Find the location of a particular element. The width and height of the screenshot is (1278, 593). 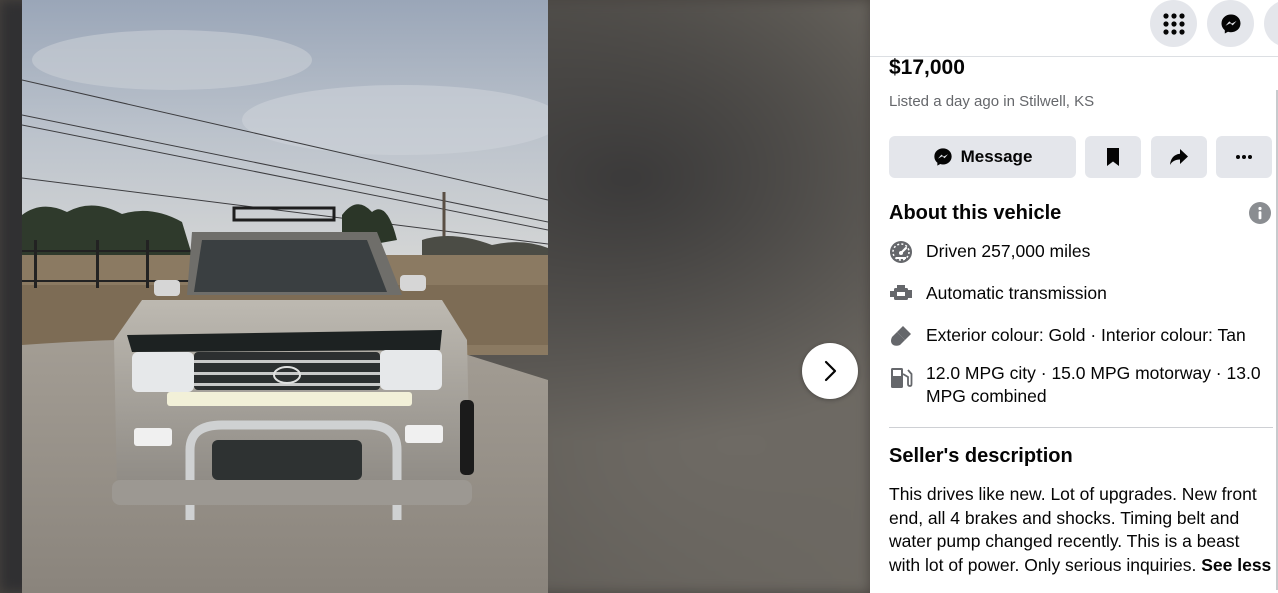

more-icon is located at coordinates (1244, 157).